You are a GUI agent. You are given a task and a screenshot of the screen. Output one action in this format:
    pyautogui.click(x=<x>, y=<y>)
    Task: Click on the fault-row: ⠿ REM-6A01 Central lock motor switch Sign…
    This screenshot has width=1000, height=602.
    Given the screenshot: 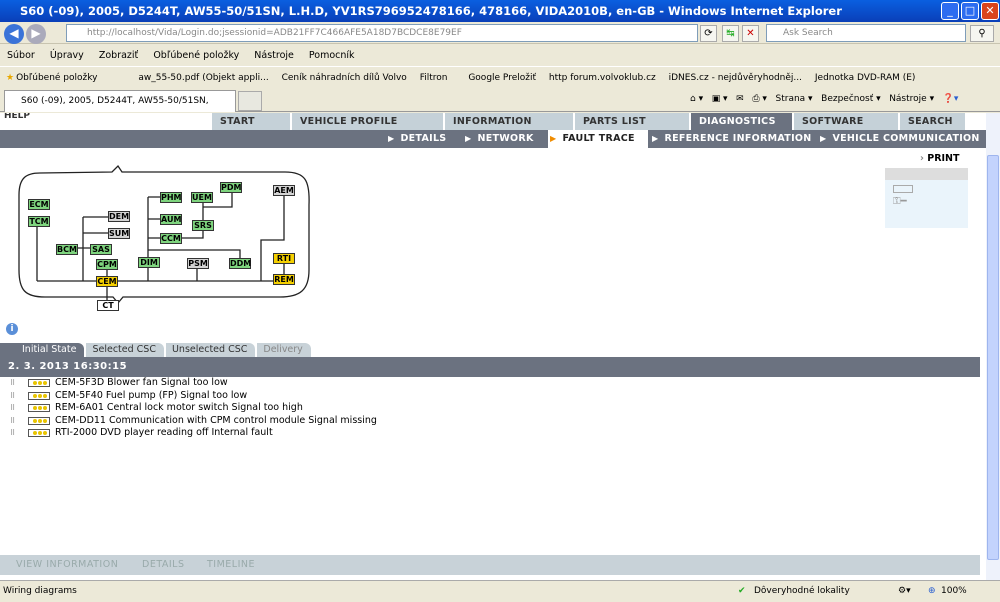 What is the action you would take?
    pyautogui.click(x=300, y=408)
    